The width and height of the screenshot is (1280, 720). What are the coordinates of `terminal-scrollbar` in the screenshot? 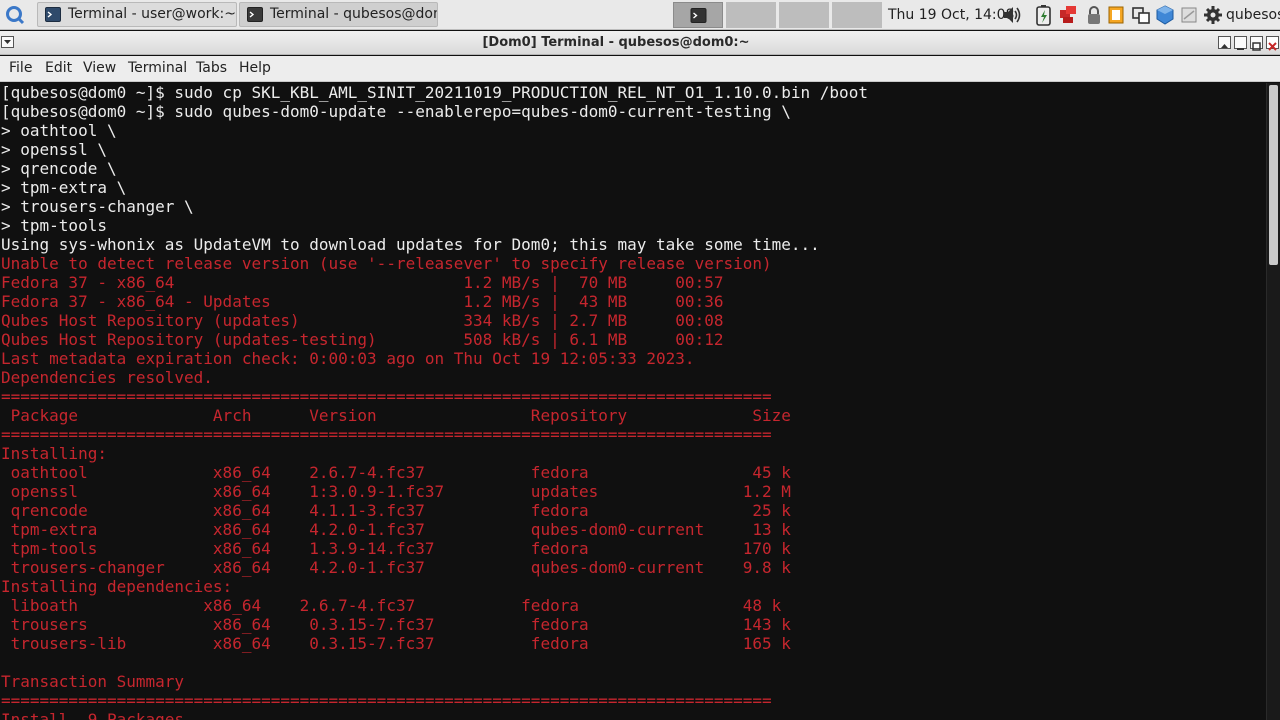 It's located at (1273, 401).